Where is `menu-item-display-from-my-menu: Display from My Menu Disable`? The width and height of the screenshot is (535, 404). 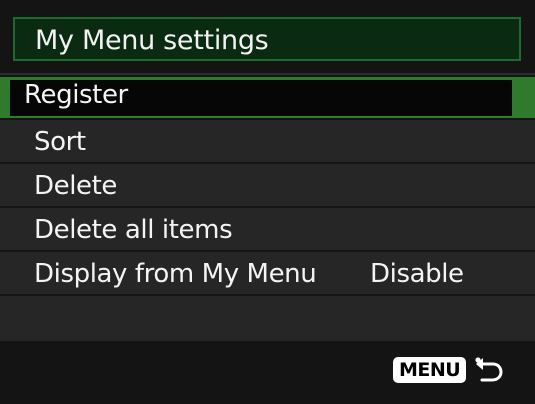
menu-item-display-from-my-menu: Display from My Menu Disable is located at coordinates (267, 274).